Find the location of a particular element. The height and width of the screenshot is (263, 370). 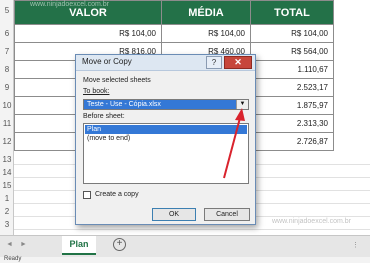

arrow-head is located at coordinates (240, 114).